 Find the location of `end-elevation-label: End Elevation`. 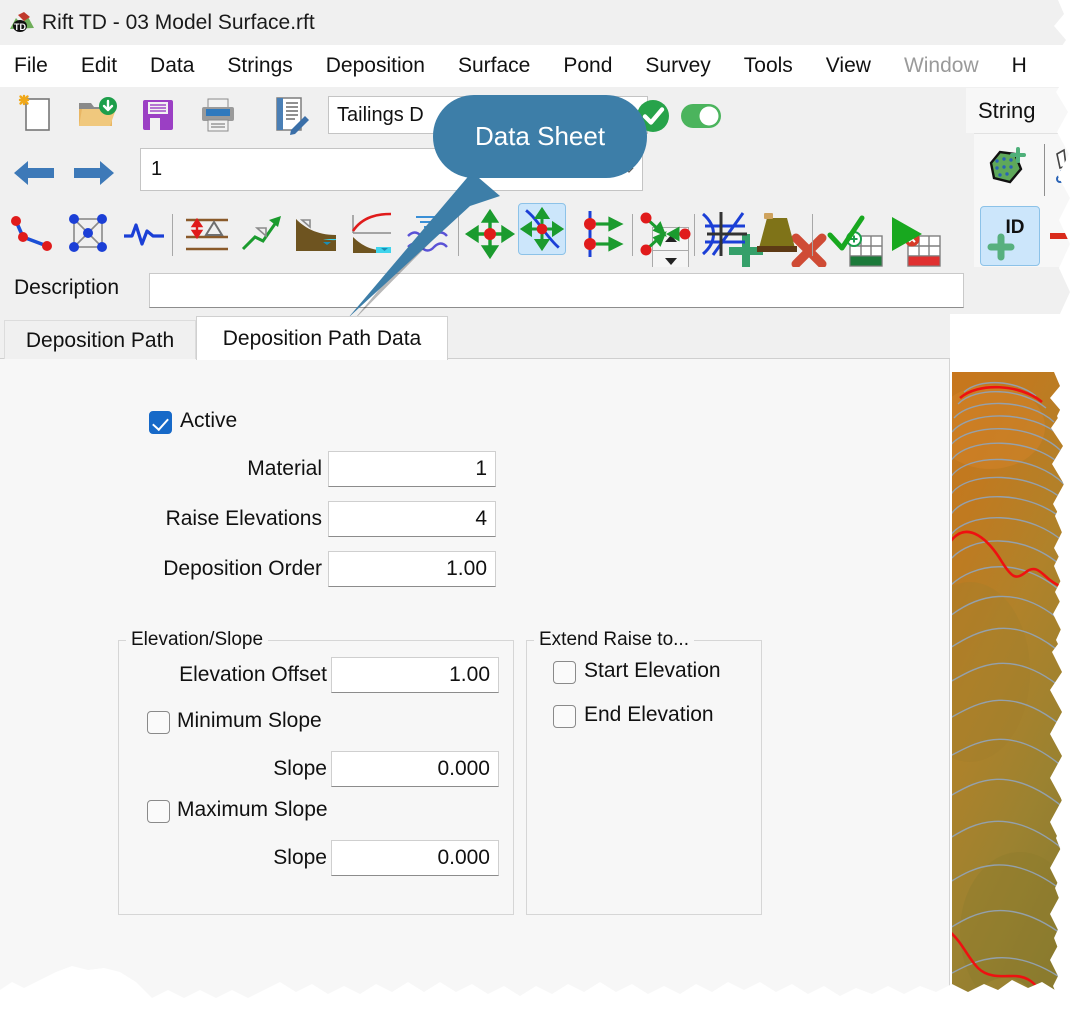

end-elevation-label: End Elevation is located at coordinates (649, 714).